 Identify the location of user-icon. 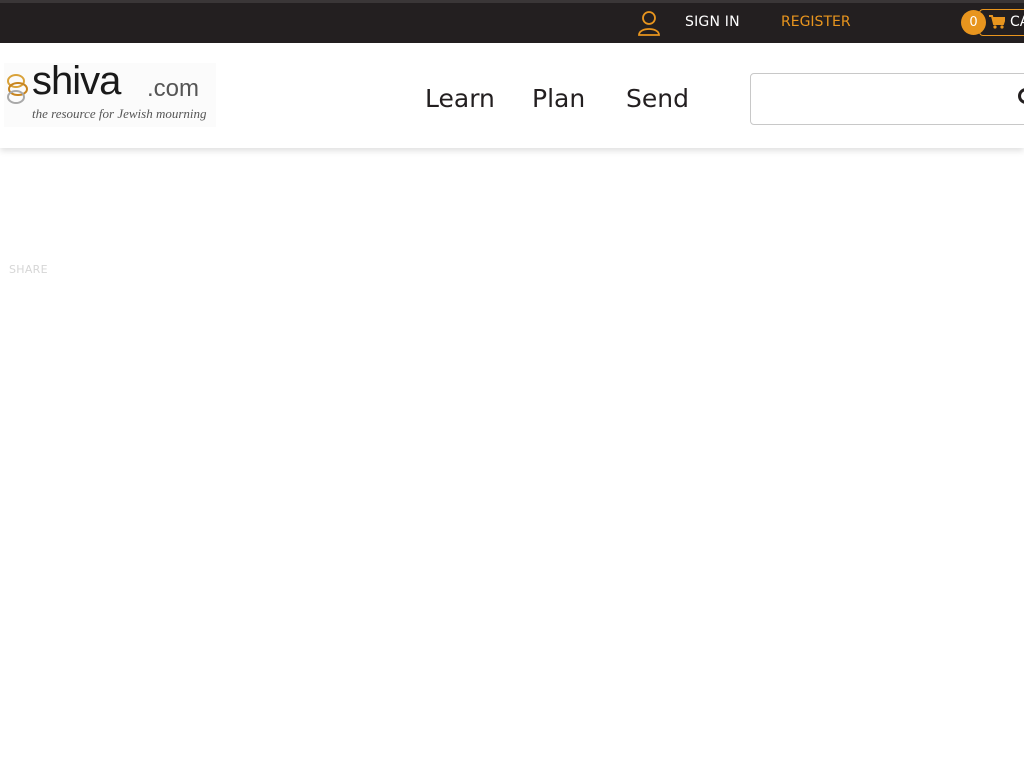
(649, 23).